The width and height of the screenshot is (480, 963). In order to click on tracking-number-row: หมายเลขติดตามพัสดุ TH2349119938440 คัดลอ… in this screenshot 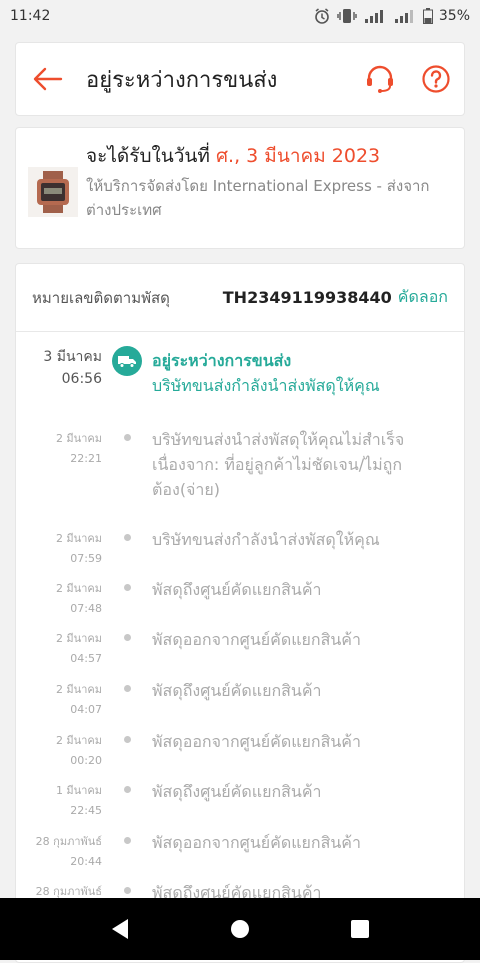, I will do `click(240, 298)`.